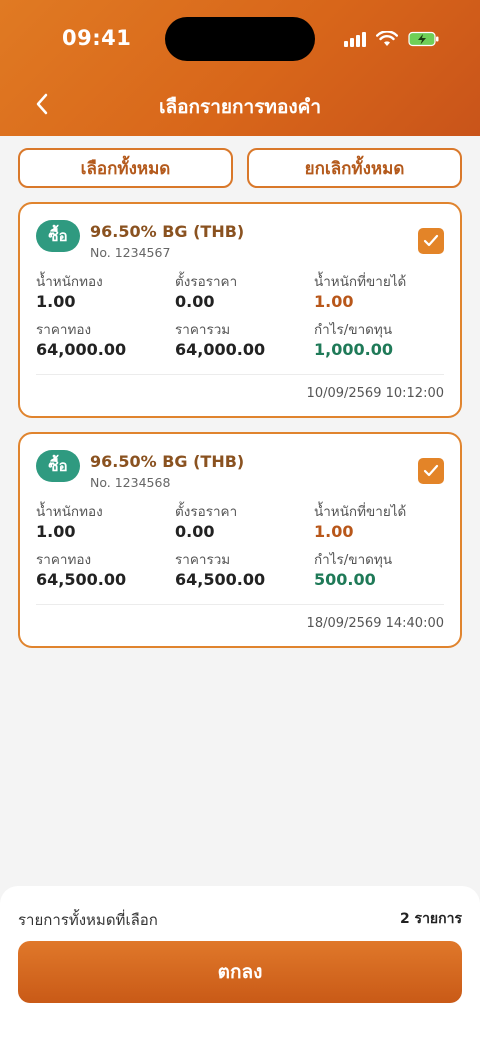  I want to click on item-number: No. 1234568, so click(130, 482).